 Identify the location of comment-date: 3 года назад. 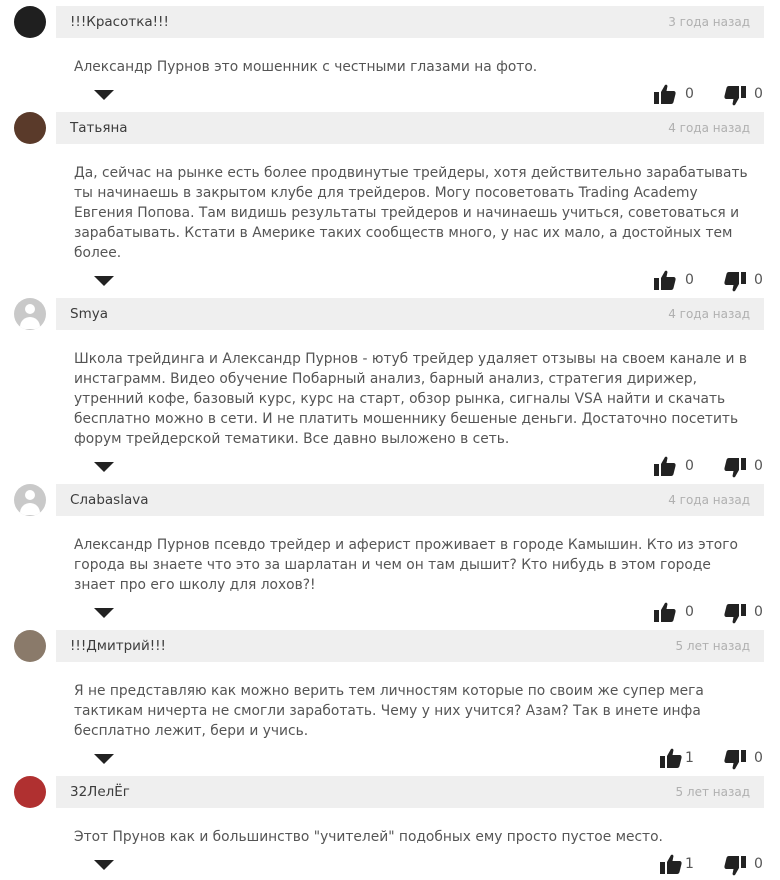
(709, 22).